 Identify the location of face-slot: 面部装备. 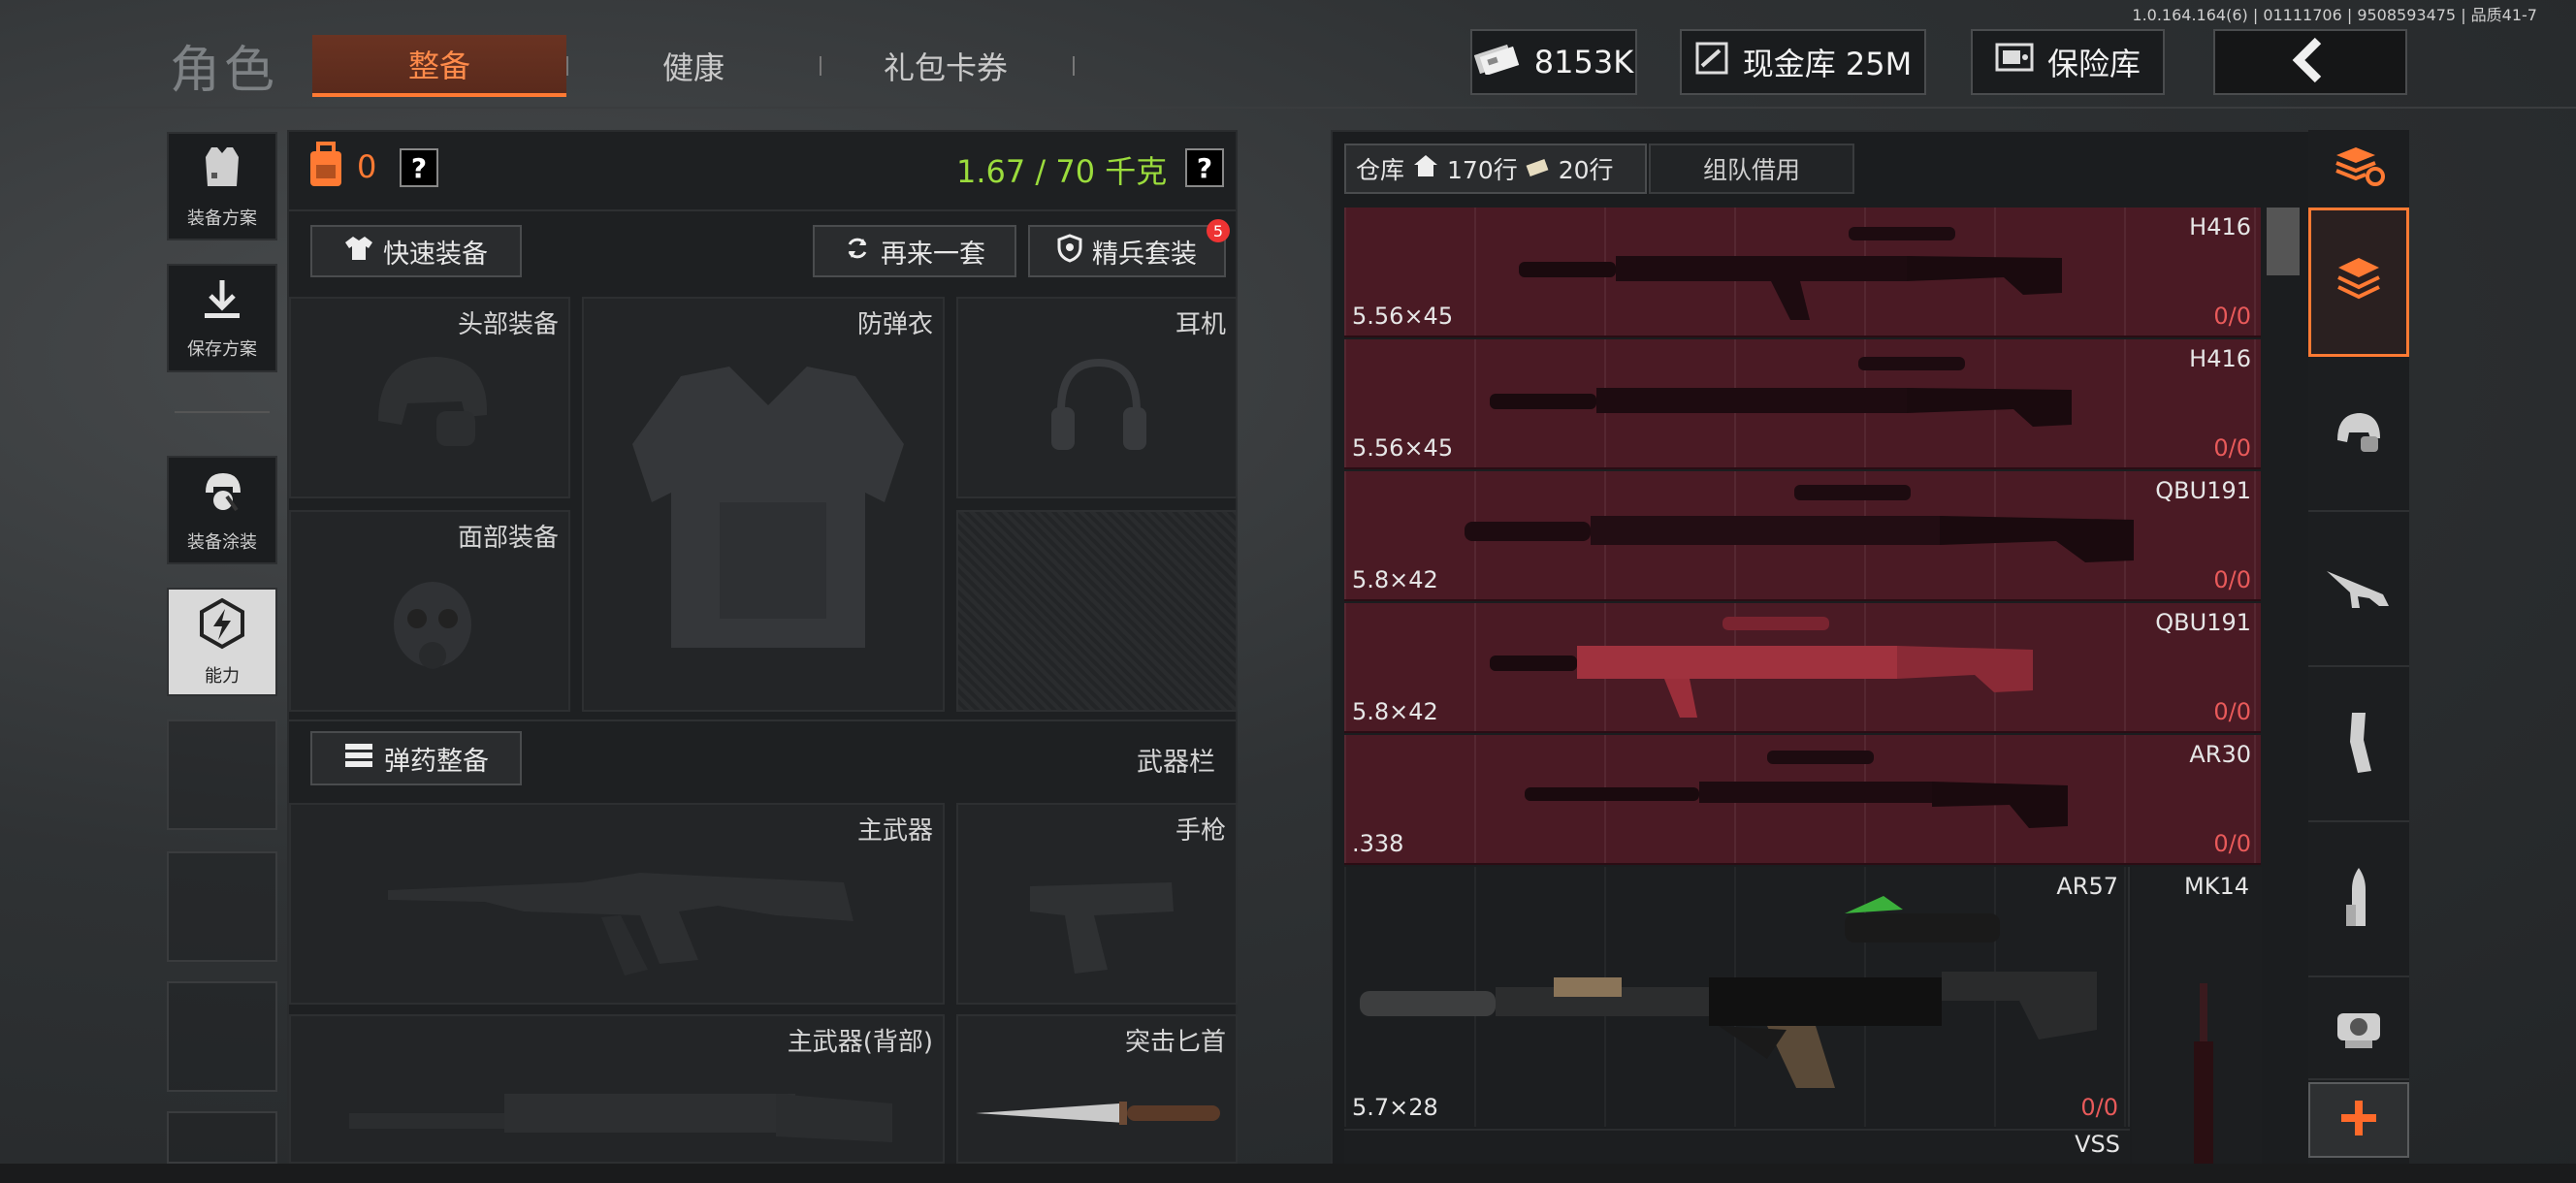
(429, 611).